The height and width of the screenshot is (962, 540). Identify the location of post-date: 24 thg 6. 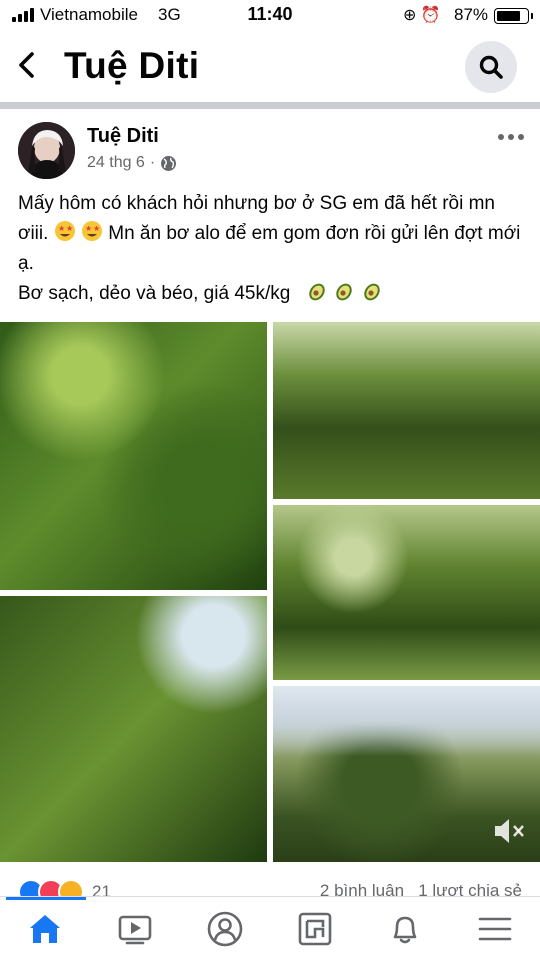
(116, 163).